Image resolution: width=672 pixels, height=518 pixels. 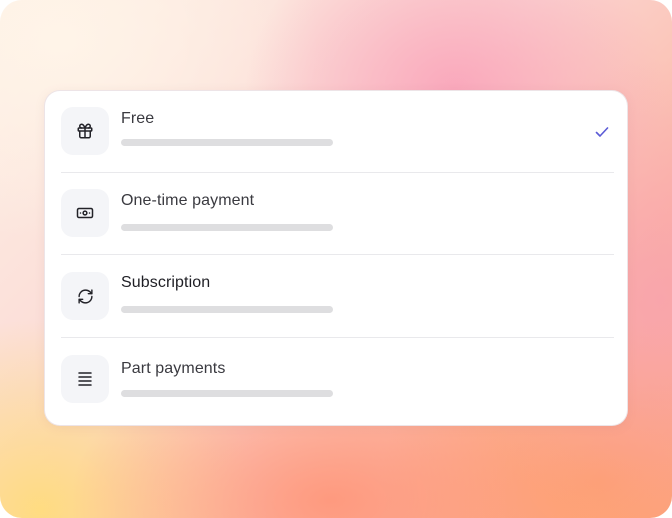 I want to click on banknote-icon, so click(x=85, y=213).